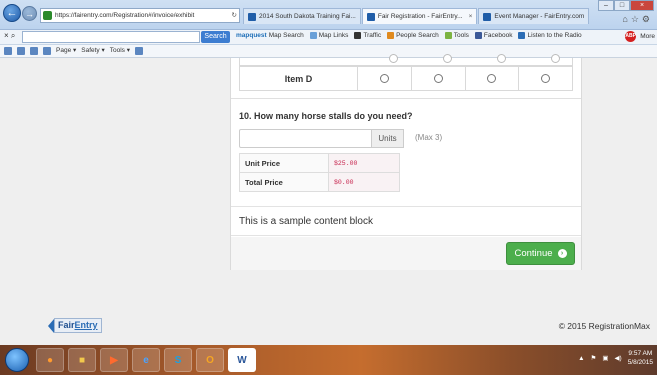 Image resolution: width=657 pixels, height=375 pixels. Describe the element at coordinates (474, 58) in the screenshot. I see `ghost-radio-row` at that location.